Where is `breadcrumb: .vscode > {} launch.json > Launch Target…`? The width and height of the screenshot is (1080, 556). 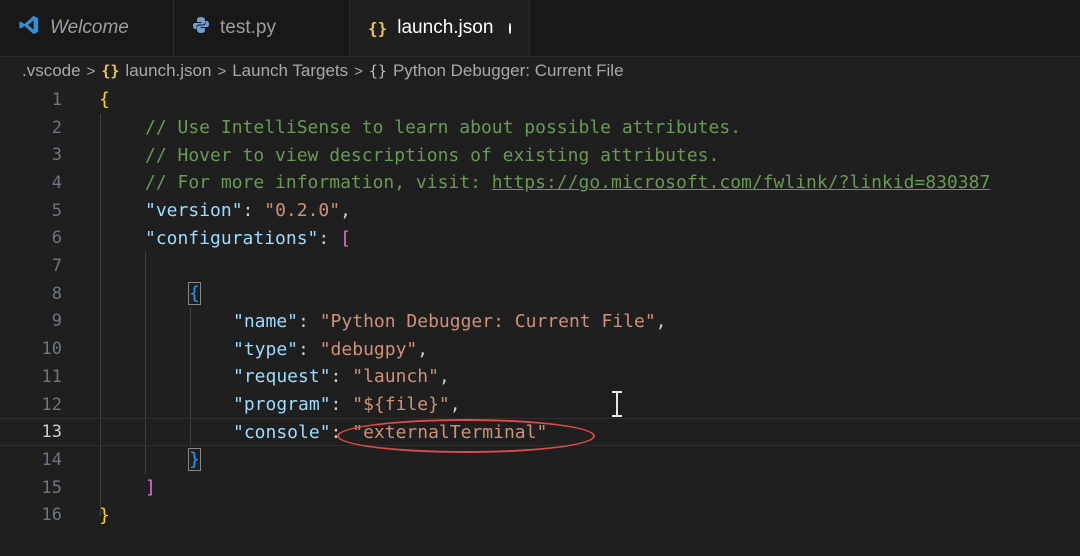
breadcrumb: .vscode > {} launch.json > Launch Target… is located at coordinates (540, 71).